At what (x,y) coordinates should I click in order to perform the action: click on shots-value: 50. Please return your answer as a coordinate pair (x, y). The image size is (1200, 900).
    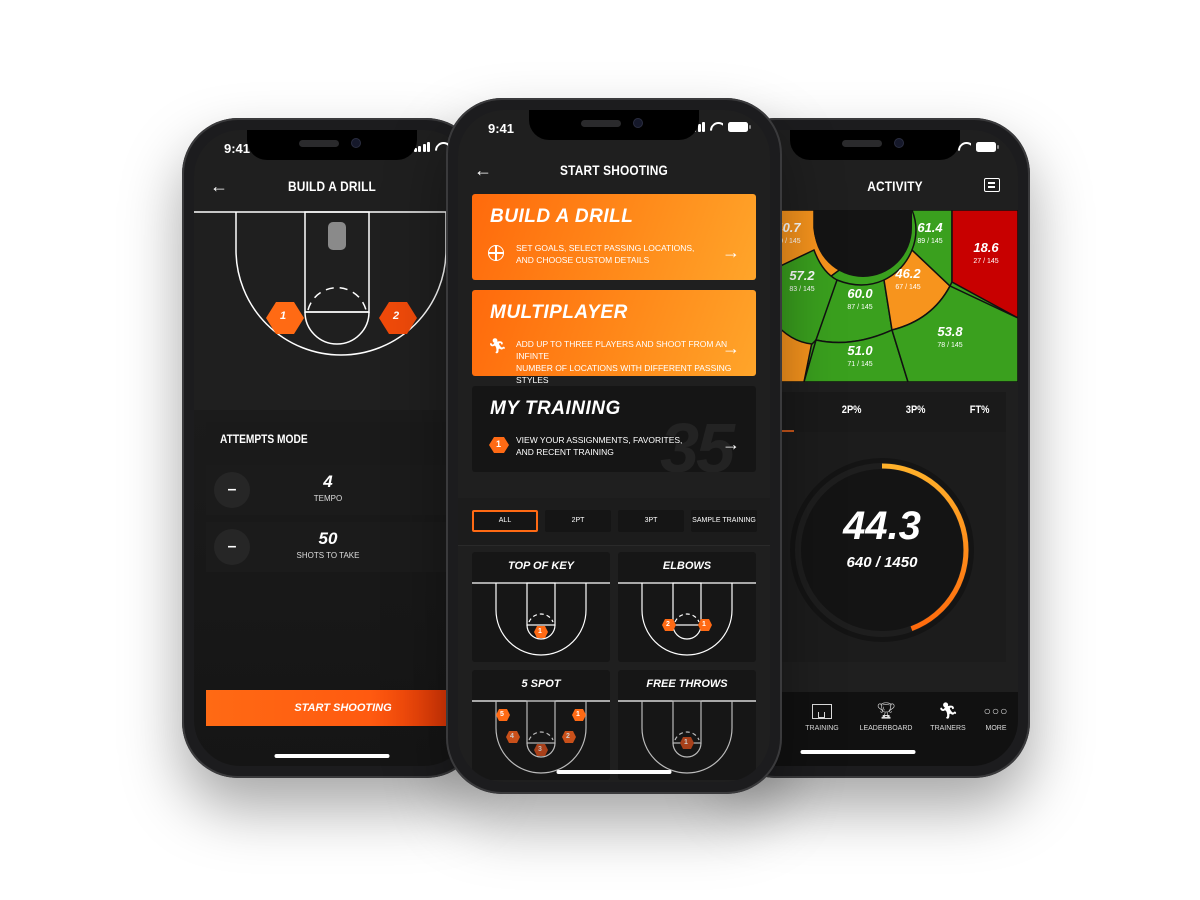
    Looking at the image, I should click on (328, 538).